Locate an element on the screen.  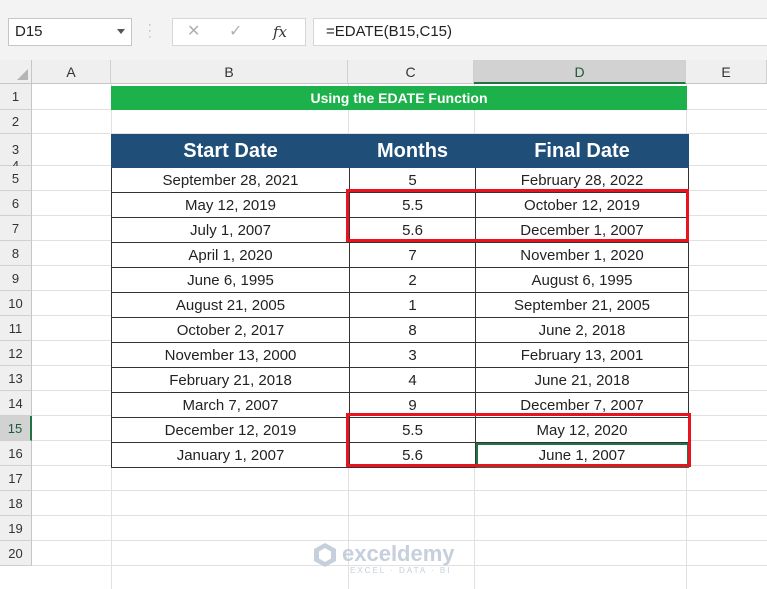
start-date-cell: January 1, 2007 is located at coordinates (230, 455).